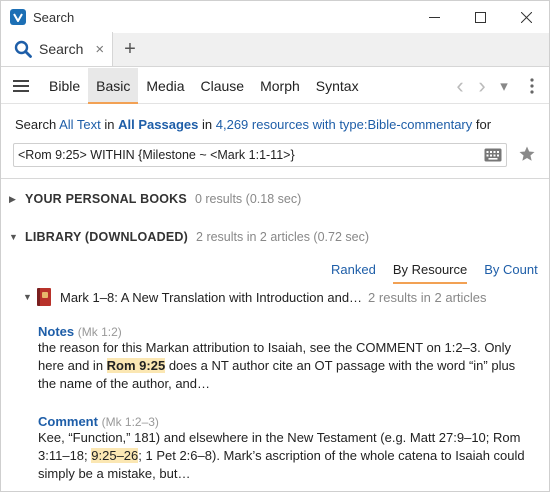 Image resolution: width=550 pixels, height=492 pixels. Describe the element at coordinates (337, 86) in the screenshot. I see `mode-tab-syntax: Syntax` at that location.